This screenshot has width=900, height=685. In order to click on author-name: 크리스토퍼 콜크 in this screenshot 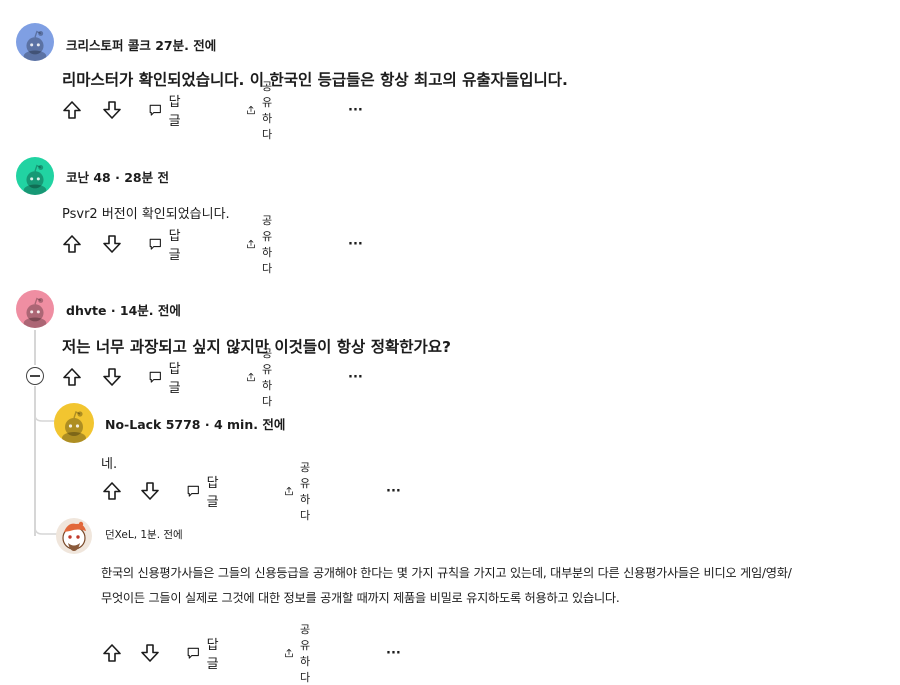, I will do `click(108, 45)`.